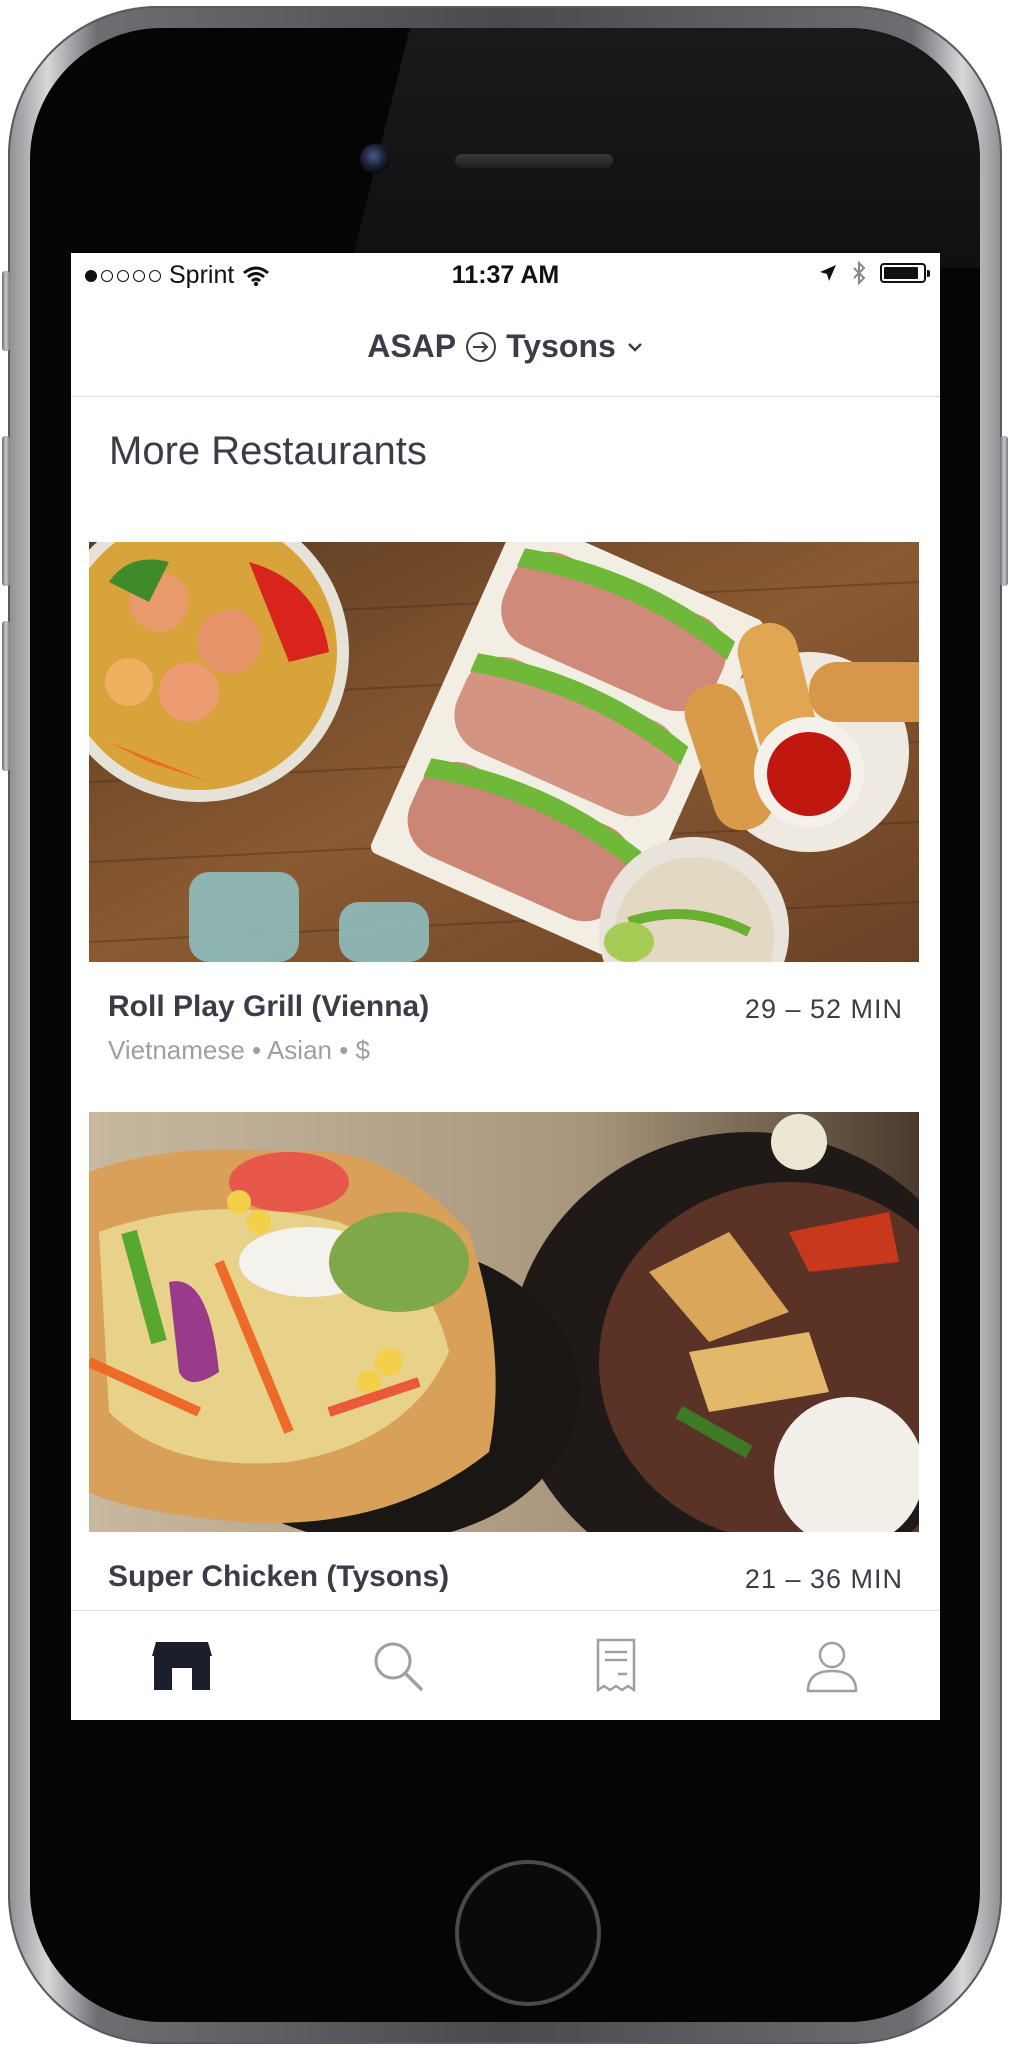  What do you see at coordinates (665, 148) in the screenshot?
I see `glass-reflection` at bounding box center [665, 148].